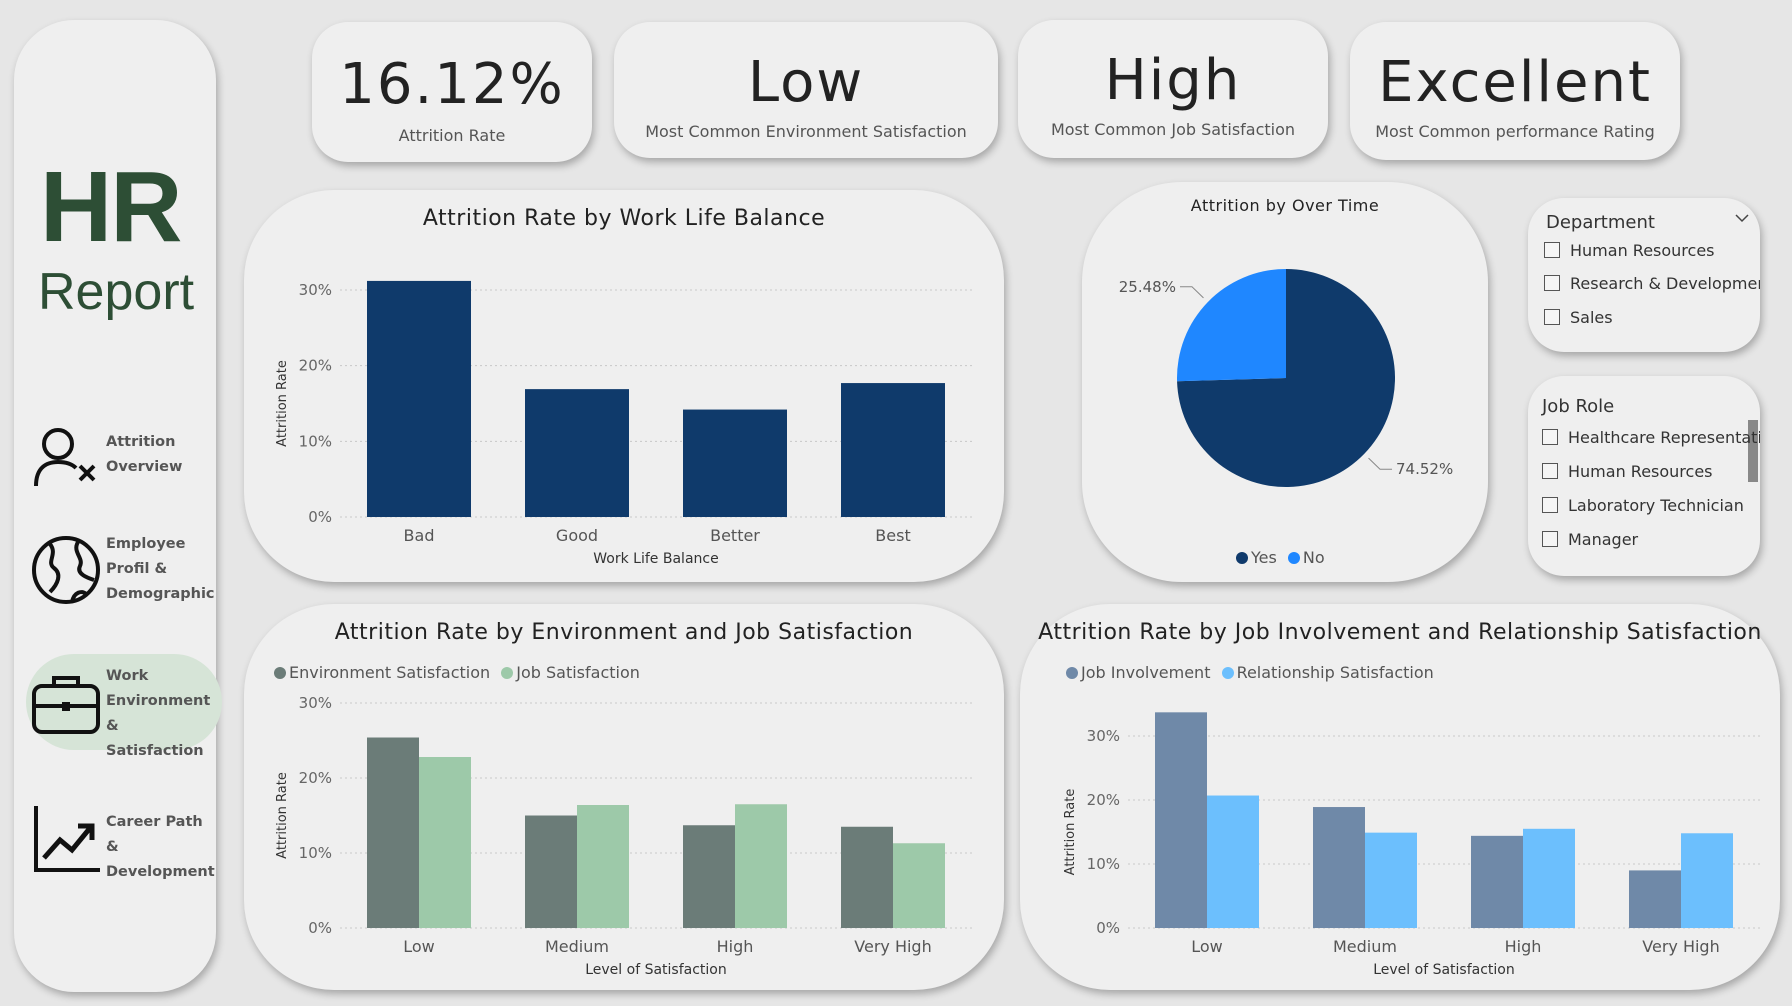 This screenshot has width=1792, height=1006. What do you see at coordinates (1103, 800) in the screenshot?
I see `y-tick-label: 20%` at bounding box center [1103, 800].